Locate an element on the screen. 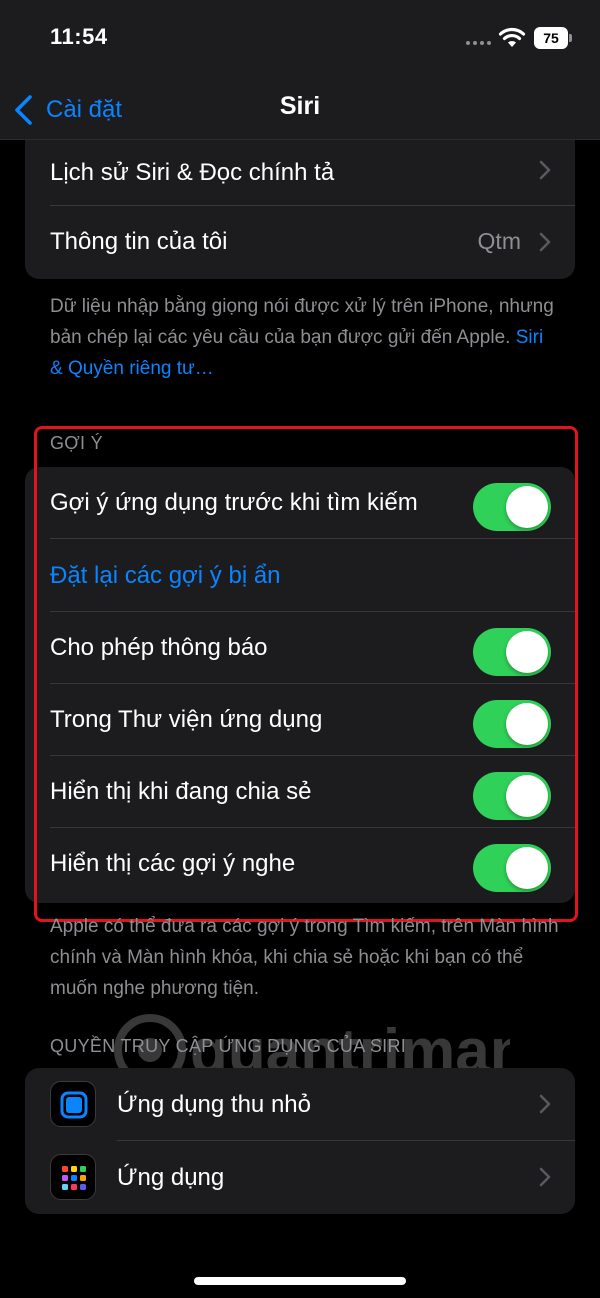  app-clips-row: Ứng dụng thu nhỏ is located at coordinates (300, 1104).